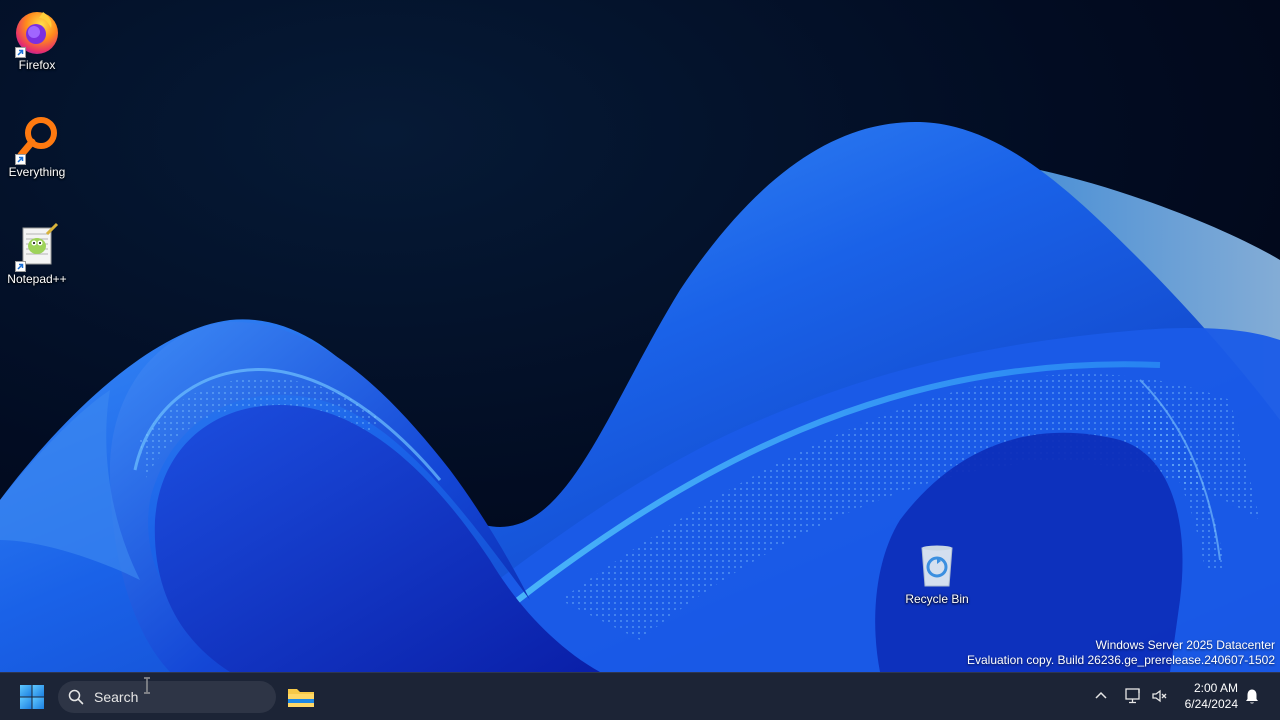  I want to click on volume-muted-icon, so click(1159, 696).